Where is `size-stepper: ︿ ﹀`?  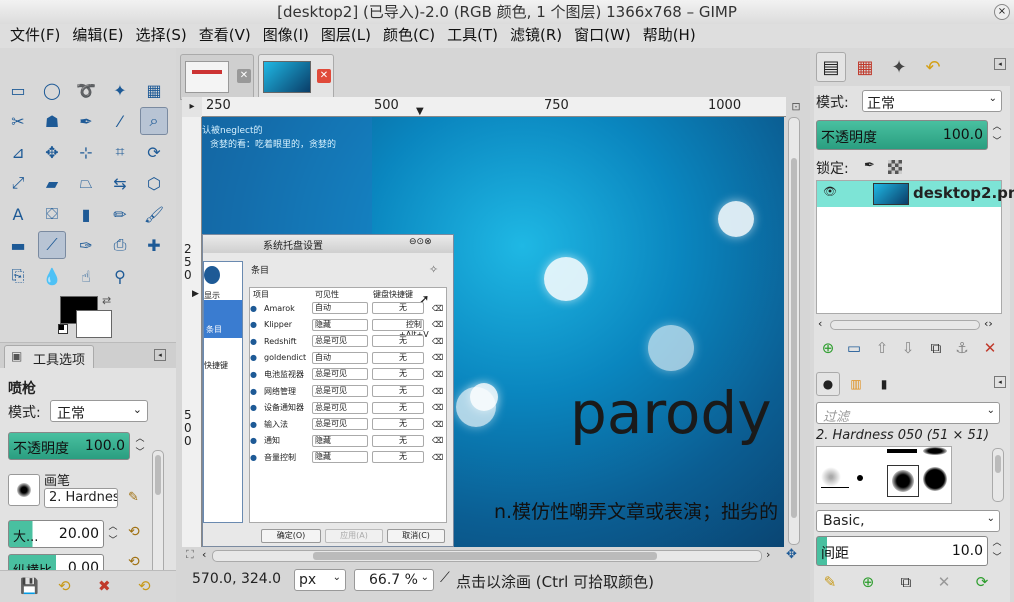
size-stepper: ︿ ﹀ is located at coordinates (113, 534).